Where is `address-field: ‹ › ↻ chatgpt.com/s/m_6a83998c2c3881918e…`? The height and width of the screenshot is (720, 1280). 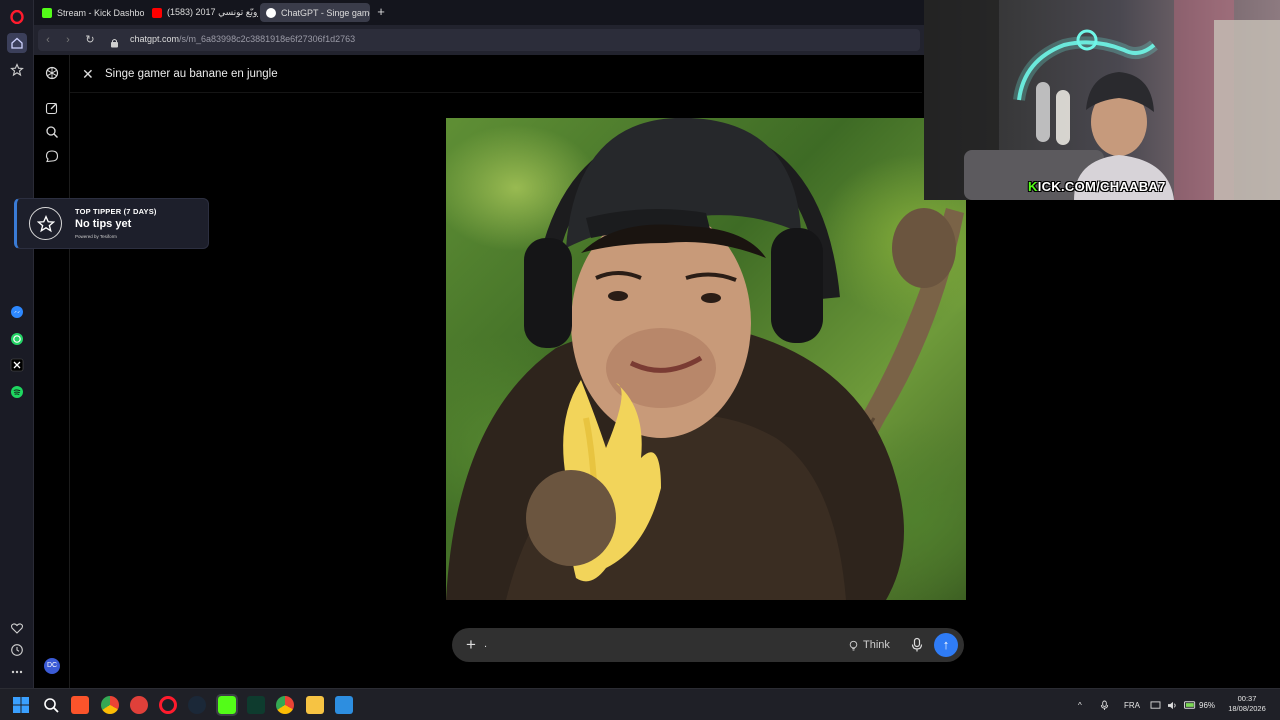 address-field: ‹ › ↻ chatgpt.com/s/m_6a83998c2c3881918e… is located at coordinates (479, 40).